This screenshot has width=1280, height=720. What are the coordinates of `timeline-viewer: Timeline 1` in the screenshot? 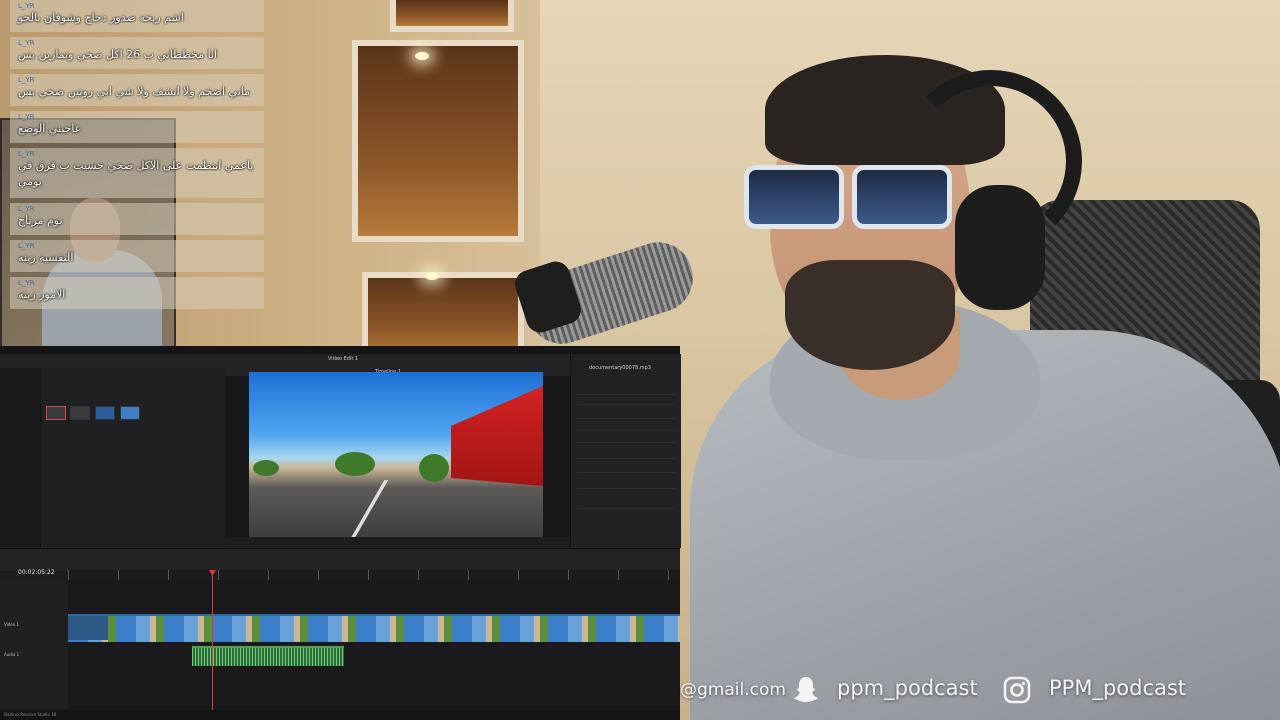 It's located at (397, 458).